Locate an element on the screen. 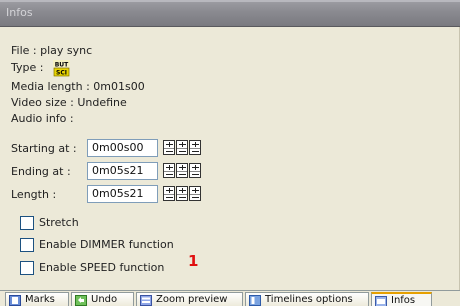 The image size is (463, 306). tab-undo: Undo is located at coordinates (102, 299).